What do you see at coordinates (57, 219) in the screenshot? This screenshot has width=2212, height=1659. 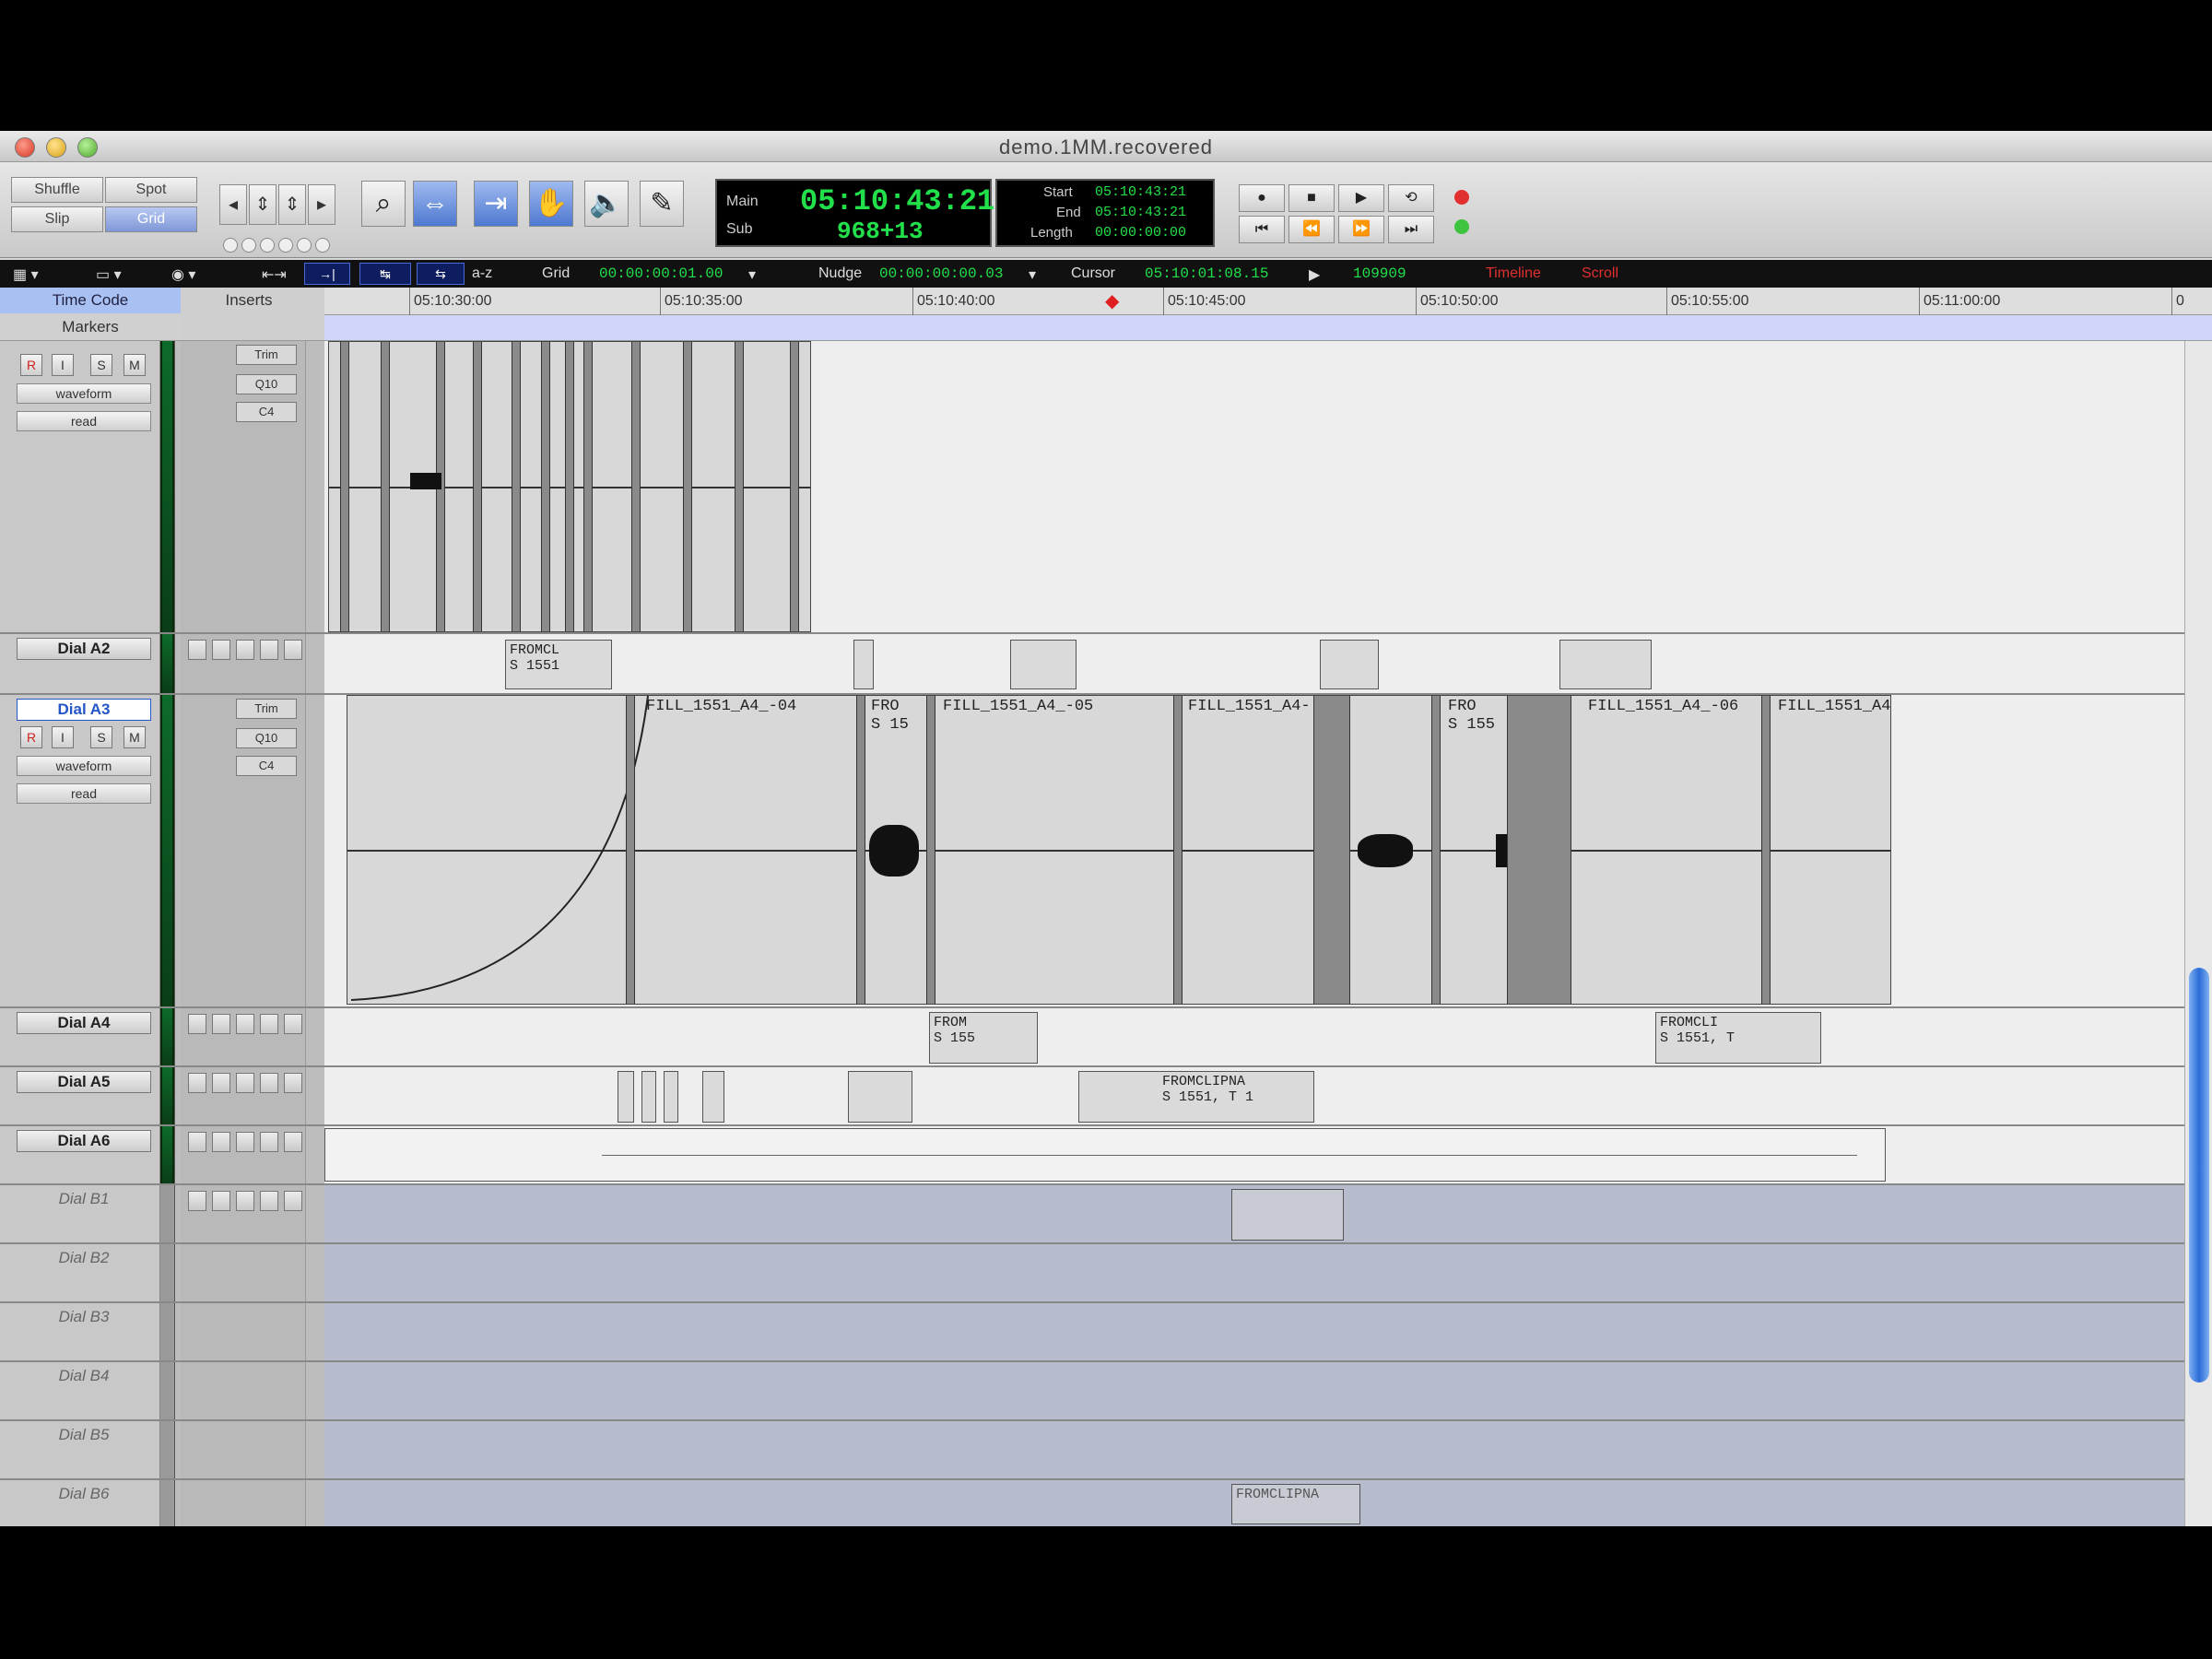 I see `slip-mode-button: Slip` at bounding box center [57, 219].